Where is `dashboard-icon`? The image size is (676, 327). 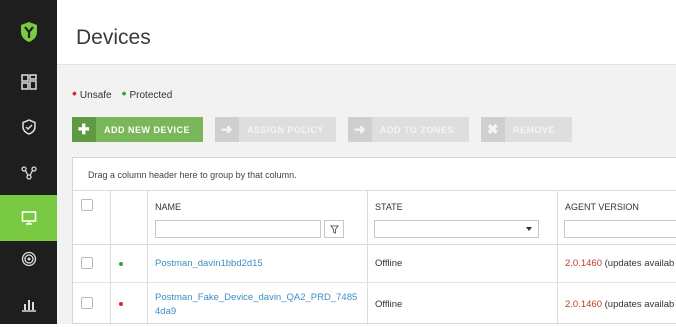 dashboard-icon is located at coordinates (28, 82).